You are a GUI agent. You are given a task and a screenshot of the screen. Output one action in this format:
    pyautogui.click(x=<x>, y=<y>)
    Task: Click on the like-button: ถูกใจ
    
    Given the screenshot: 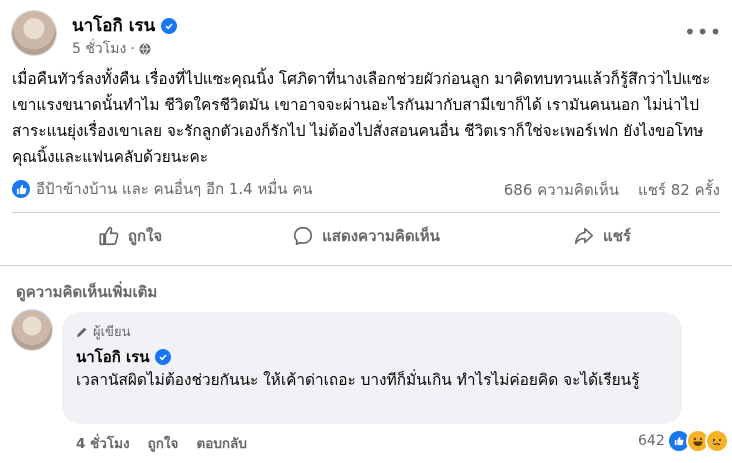 What is the action you would take?
    pyautogui.click(x=130, y=236)
    